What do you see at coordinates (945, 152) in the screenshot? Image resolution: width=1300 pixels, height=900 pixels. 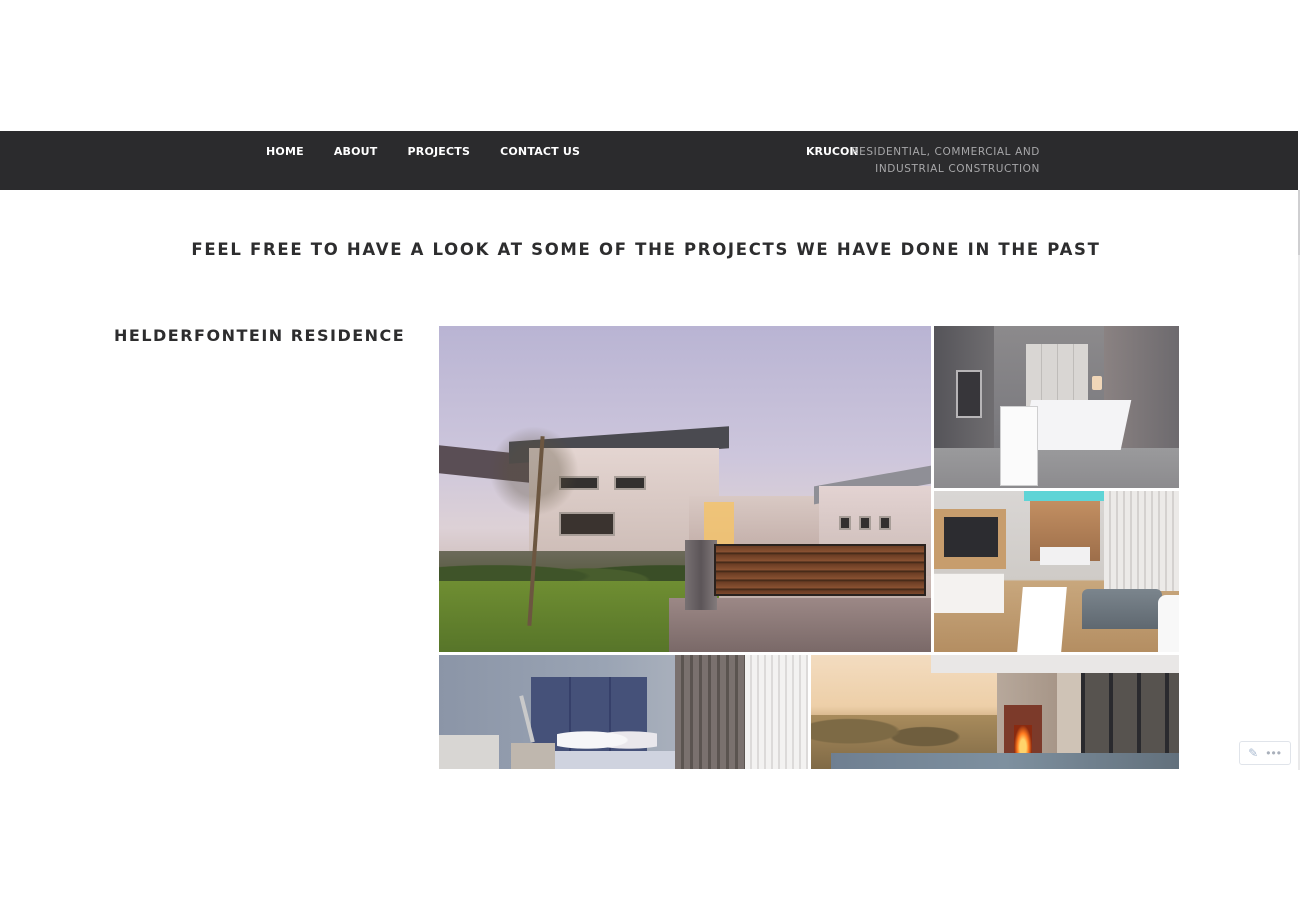 I see `tagline-line-1: RESIDENTIAL, COMMERCIAL AND` at bounding box center [945, 152].